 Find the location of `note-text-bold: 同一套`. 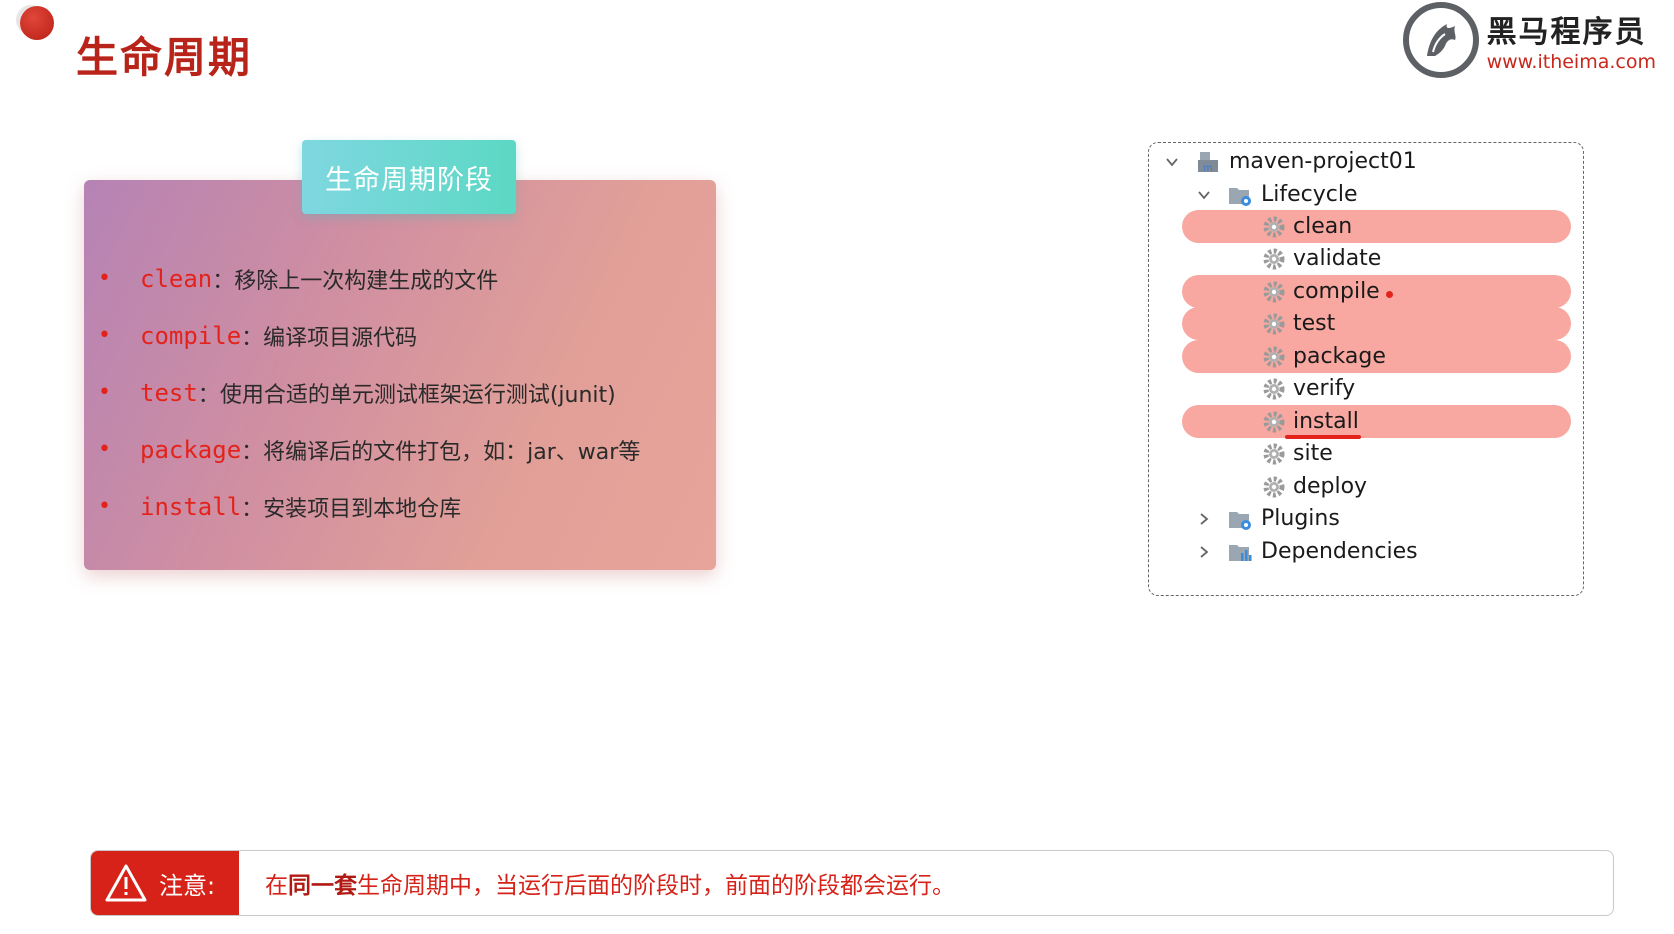

note-text-bold: 同一套 is located at coordinates (322, 886).